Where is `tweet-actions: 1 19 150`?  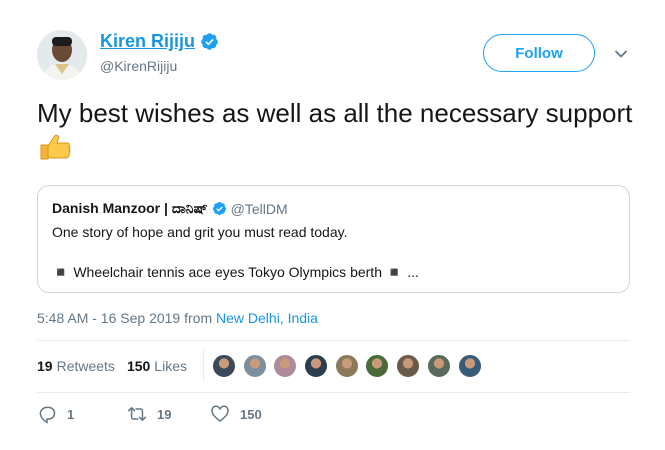 tweet-actions: 1 19 150 is located at coordinates (149, 414).